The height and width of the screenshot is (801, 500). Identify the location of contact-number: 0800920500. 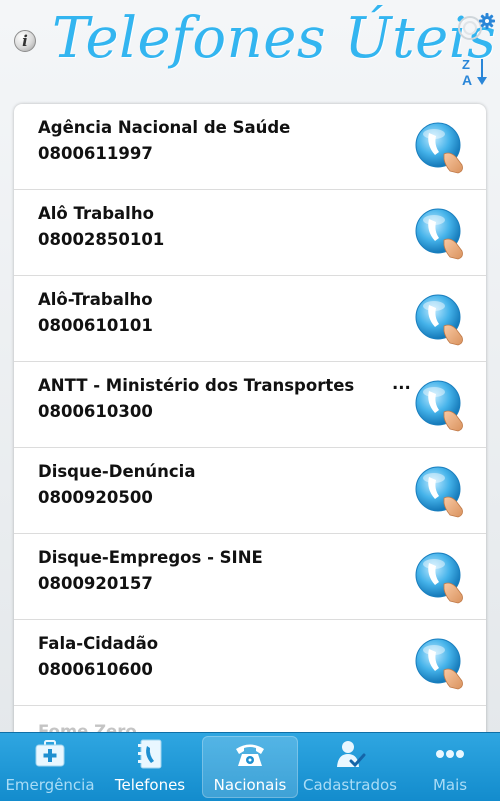
(95, 497).